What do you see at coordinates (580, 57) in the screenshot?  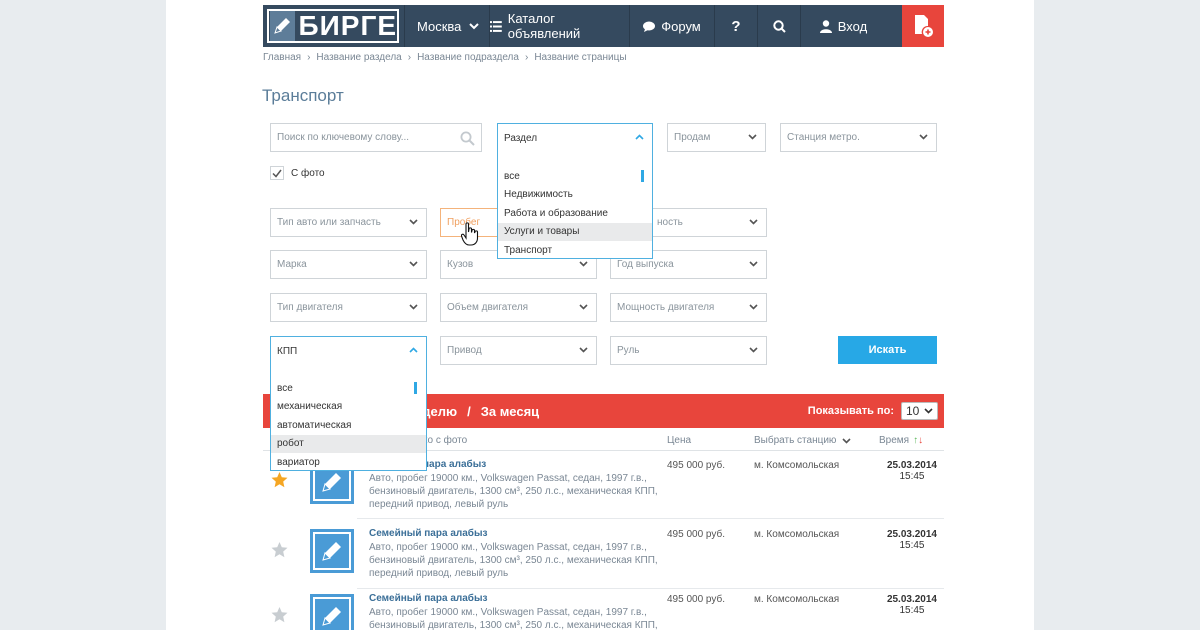 I see `breadcrumb-item: Название страницы` at bounding box center [580, 57].